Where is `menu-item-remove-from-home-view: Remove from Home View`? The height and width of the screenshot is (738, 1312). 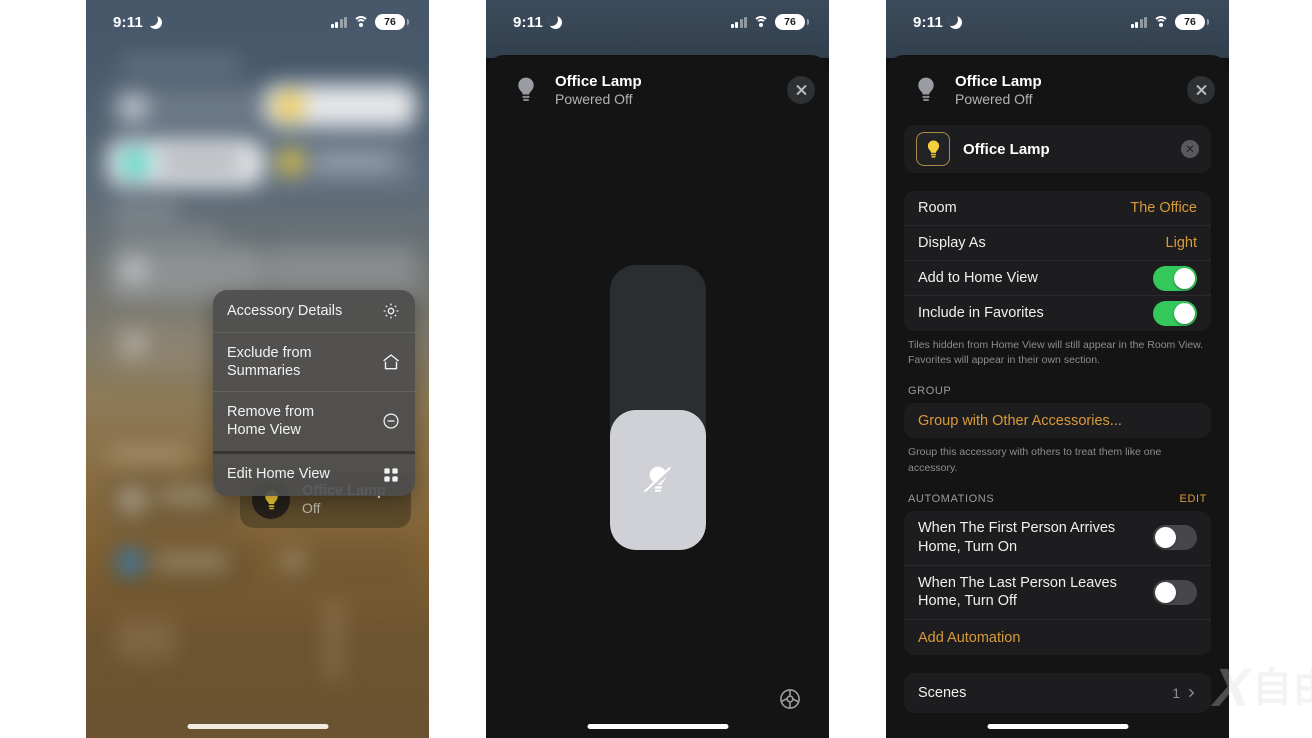
menu-item-remove-from-home-view: Remove from Home View is located at coordinates (314, 423).